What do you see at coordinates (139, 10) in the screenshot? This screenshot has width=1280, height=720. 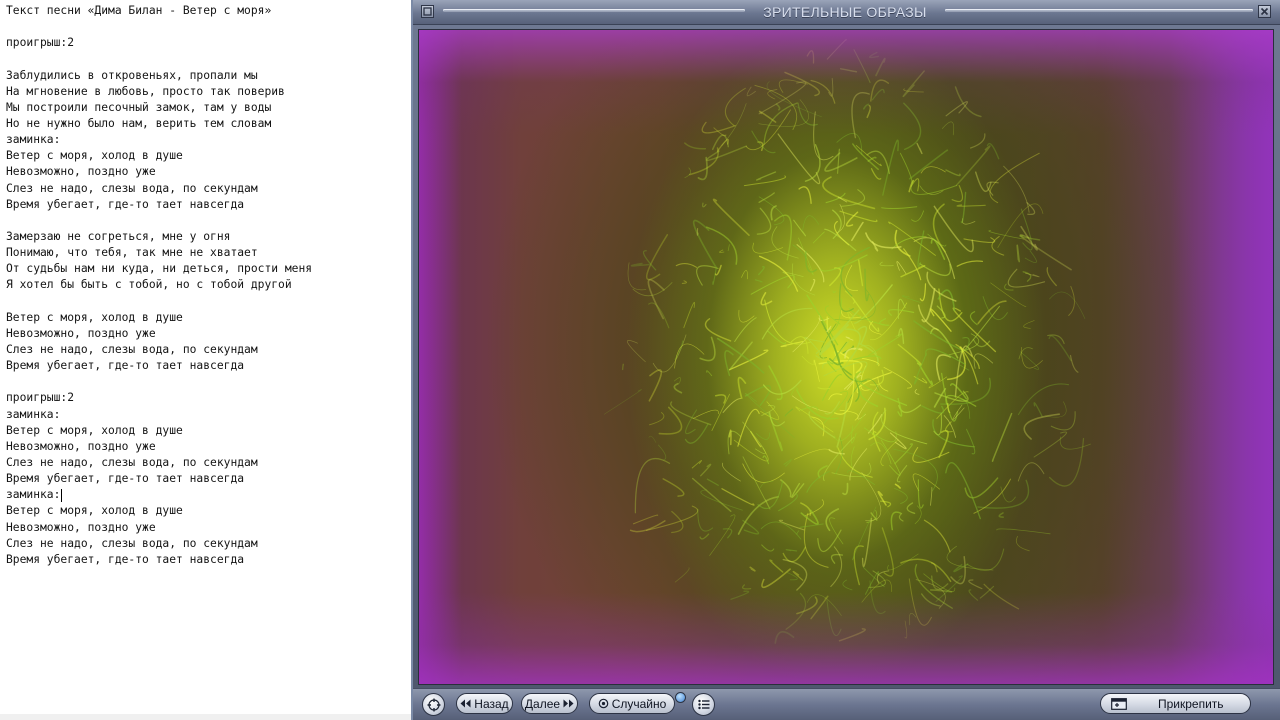 I see `lyrics-line: Текст песни «Дима Билан - Ветер с моря»` at bounding box center [139, 10].